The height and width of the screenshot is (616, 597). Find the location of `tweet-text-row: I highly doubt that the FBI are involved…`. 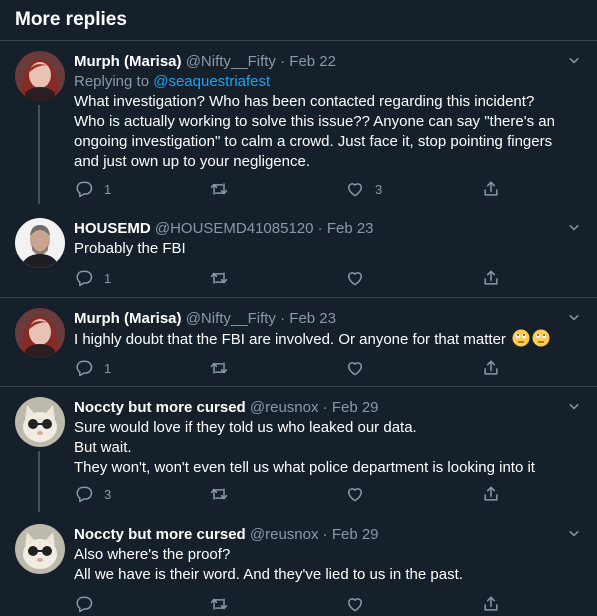

tweet-text-row: I highly doubt that the FBI are involved… is located at coordinates (320, 339).